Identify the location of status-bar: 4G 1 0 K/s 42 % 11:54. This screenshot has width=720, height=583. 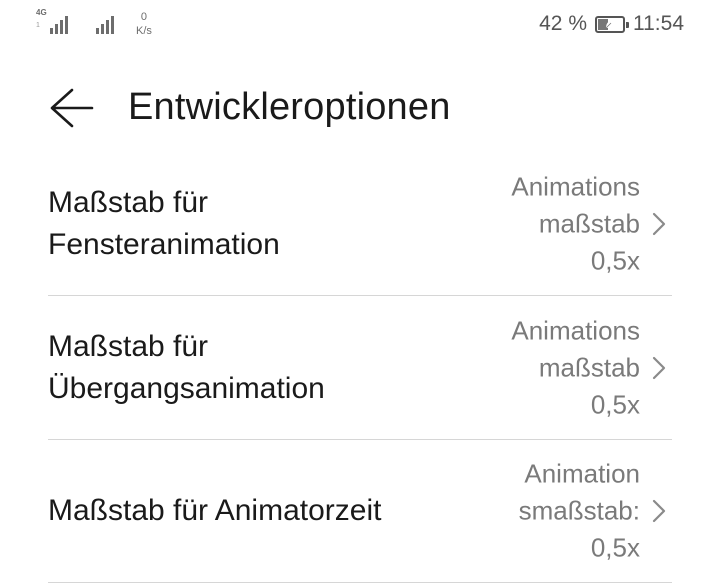
(360, 24).